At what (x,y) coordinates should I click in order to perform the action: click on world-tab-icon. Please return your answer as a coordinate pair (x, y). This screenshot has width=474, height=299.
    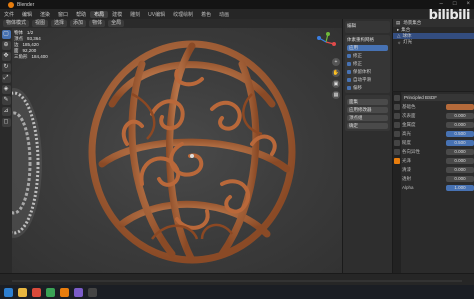
    Looking at the image, I should click on (397, 134).